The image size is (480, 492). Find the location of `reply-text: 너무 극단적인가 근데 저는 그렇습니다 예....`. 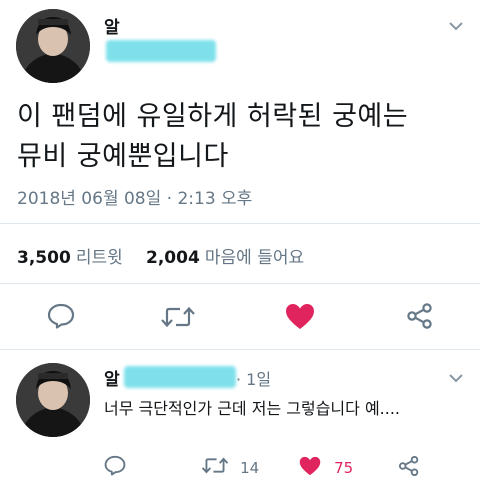

reply-text: 너무 극단적인가 근데 저는 그렇습니다 예.... is located at coordinates (252, 408).